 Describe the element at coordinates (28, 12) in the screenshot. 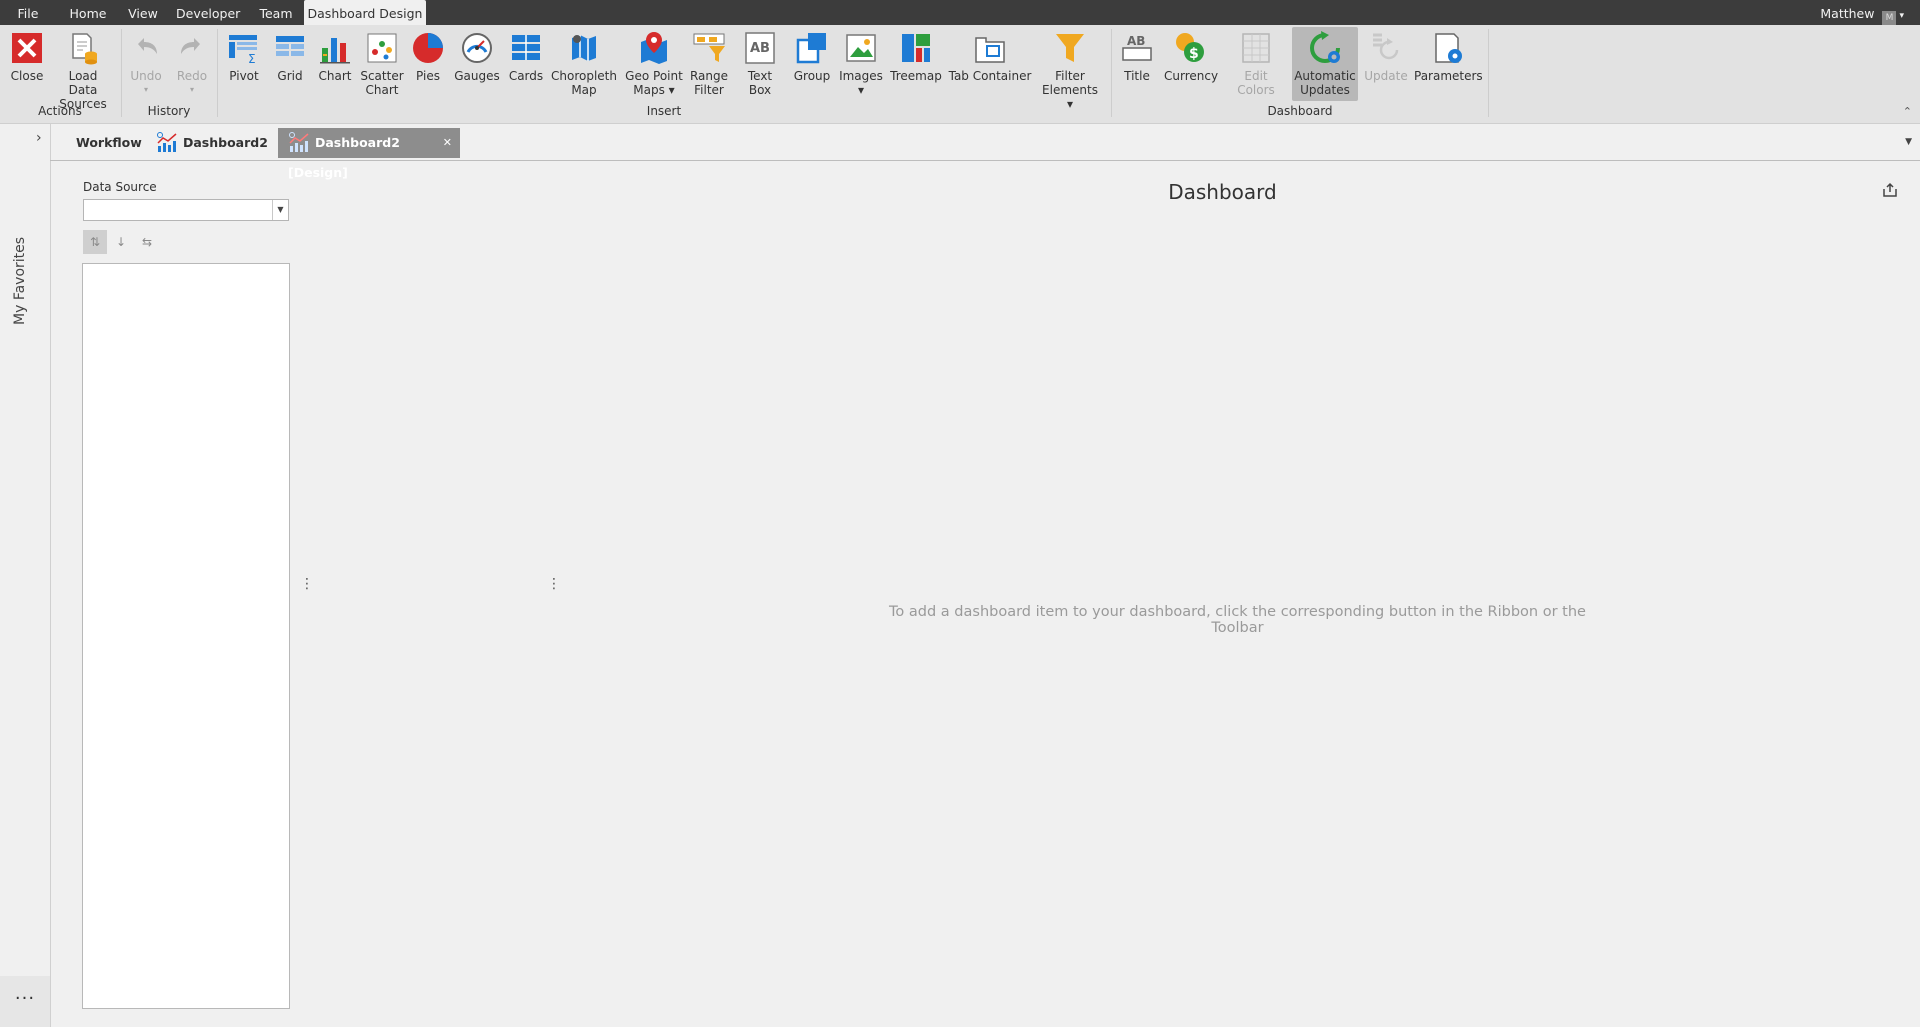

I see `menu-tab-file: File` at that location.